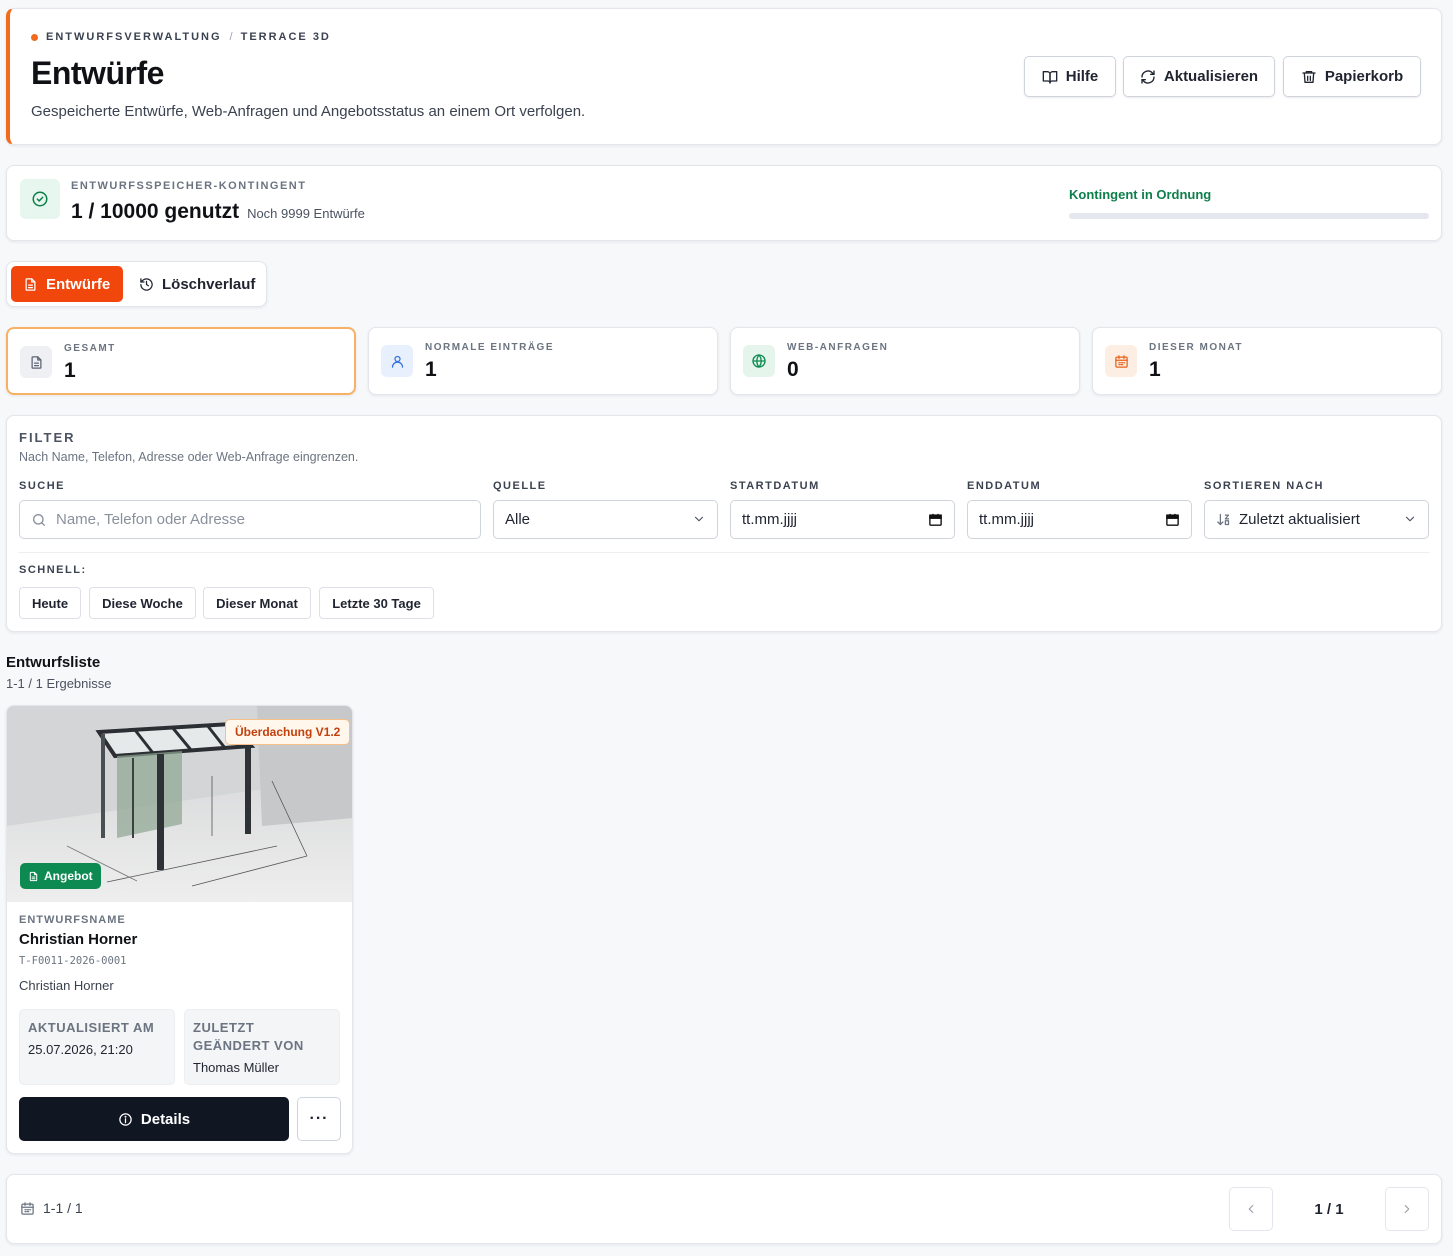 This screenshot has height=1256, width=1453. Describe the element at coordinates (250, 519) in the screenshot. I see `search-input: Name, Telefon oder Adresse` at that location.